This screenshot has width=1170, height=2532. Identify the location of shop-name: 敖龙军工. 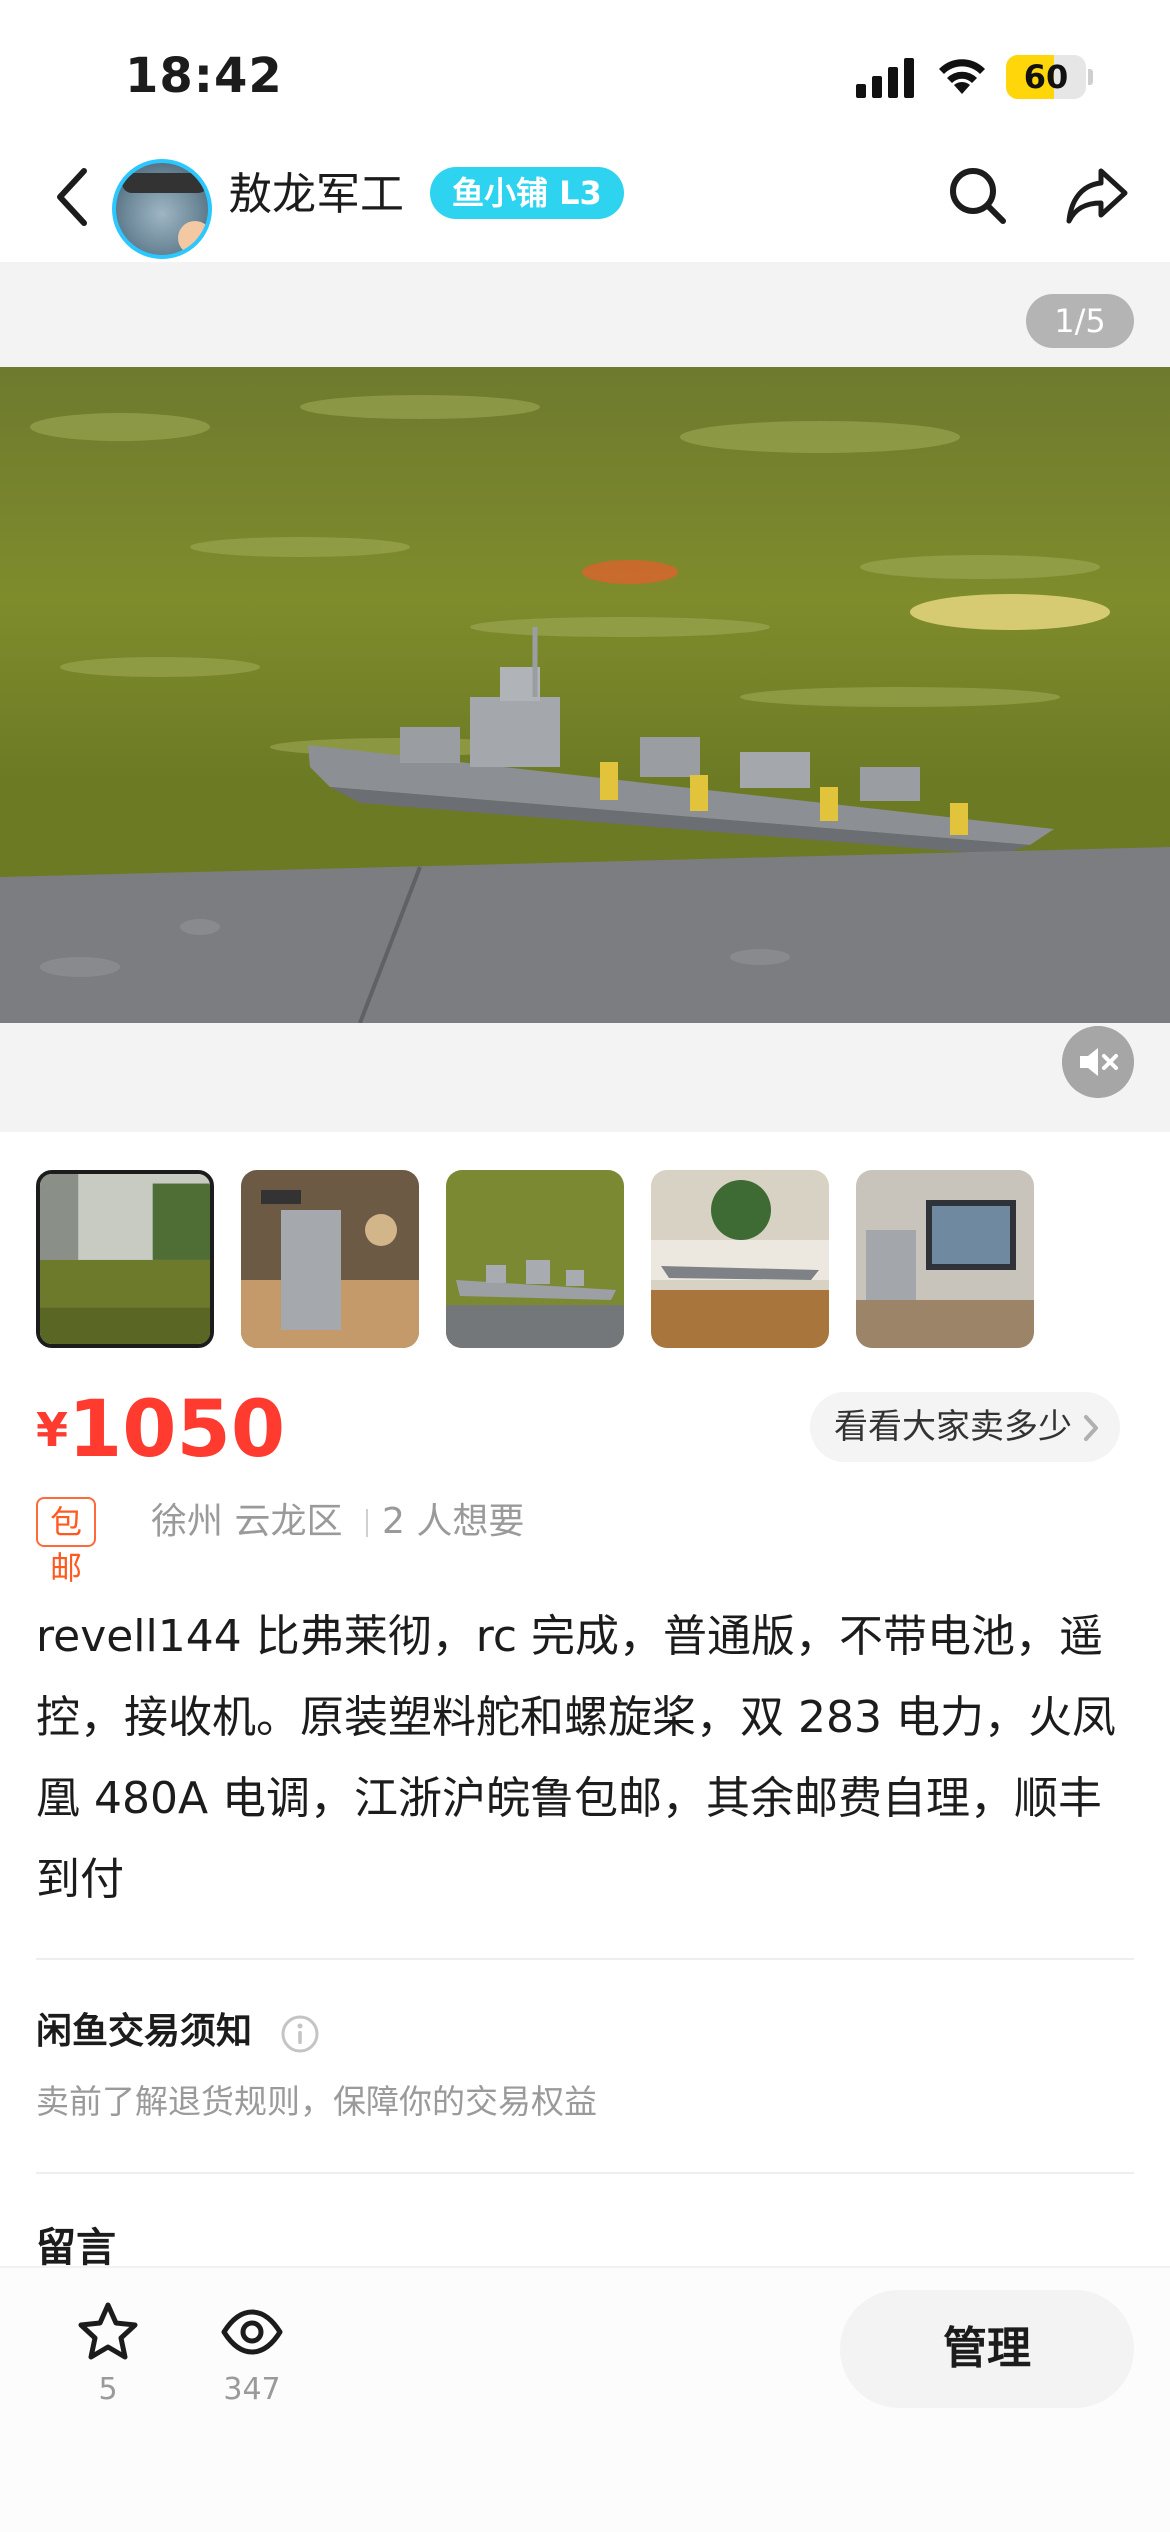
(316, 195).